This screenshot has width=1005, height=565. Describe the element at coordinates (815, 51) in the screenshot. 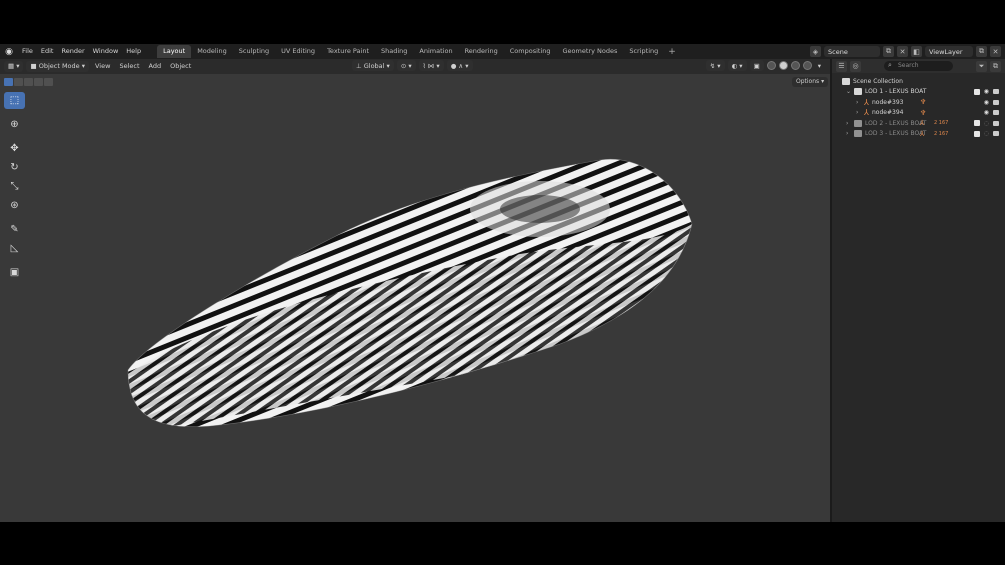

I see `scene-icon: ◈` at that location.